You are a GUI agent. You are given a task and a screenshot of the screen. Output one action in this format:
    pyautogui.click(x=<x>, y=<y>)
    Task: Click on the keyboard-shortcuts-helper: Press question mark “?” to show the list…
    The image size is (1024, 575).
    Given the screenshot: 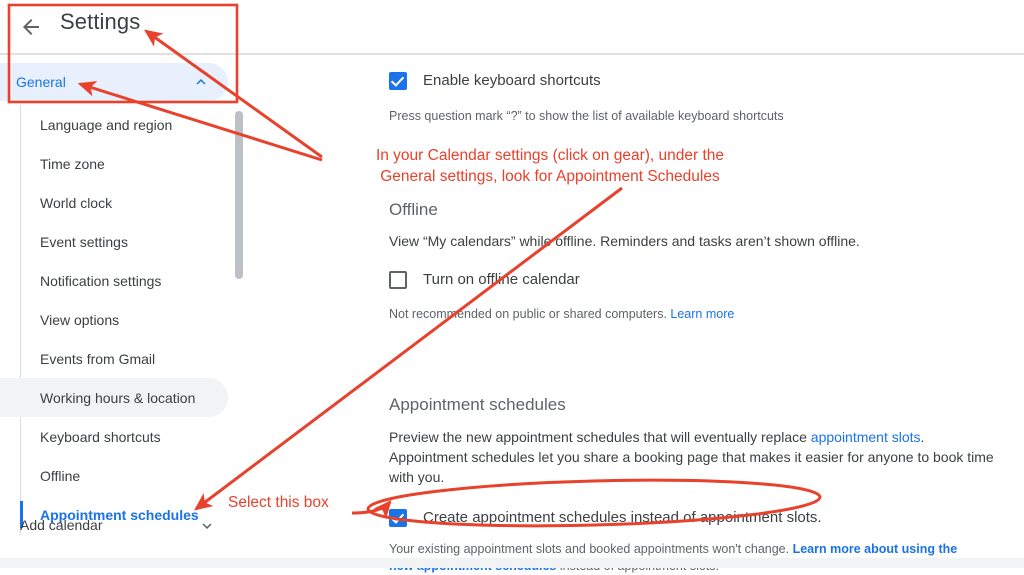 What is the action you would take?
    pyautogui.click(x=586, y=116)
    